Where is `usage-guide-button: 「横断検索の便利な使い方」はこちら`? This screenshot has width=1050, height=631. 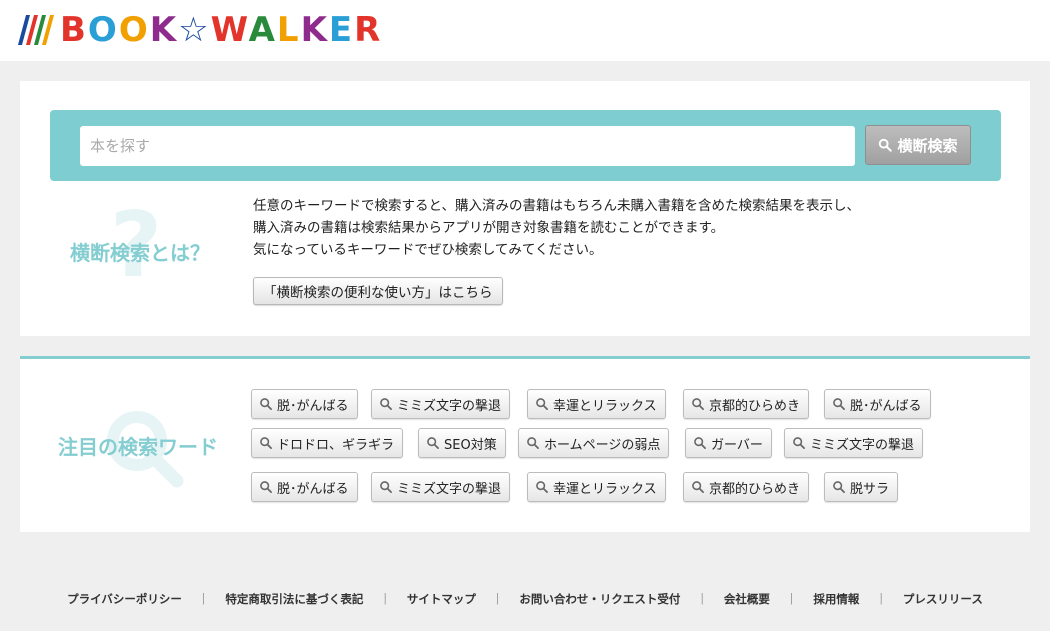 usage-guide-button: 「横断検索の便利な使い方」はこちら is located at coordinates (378, 291).